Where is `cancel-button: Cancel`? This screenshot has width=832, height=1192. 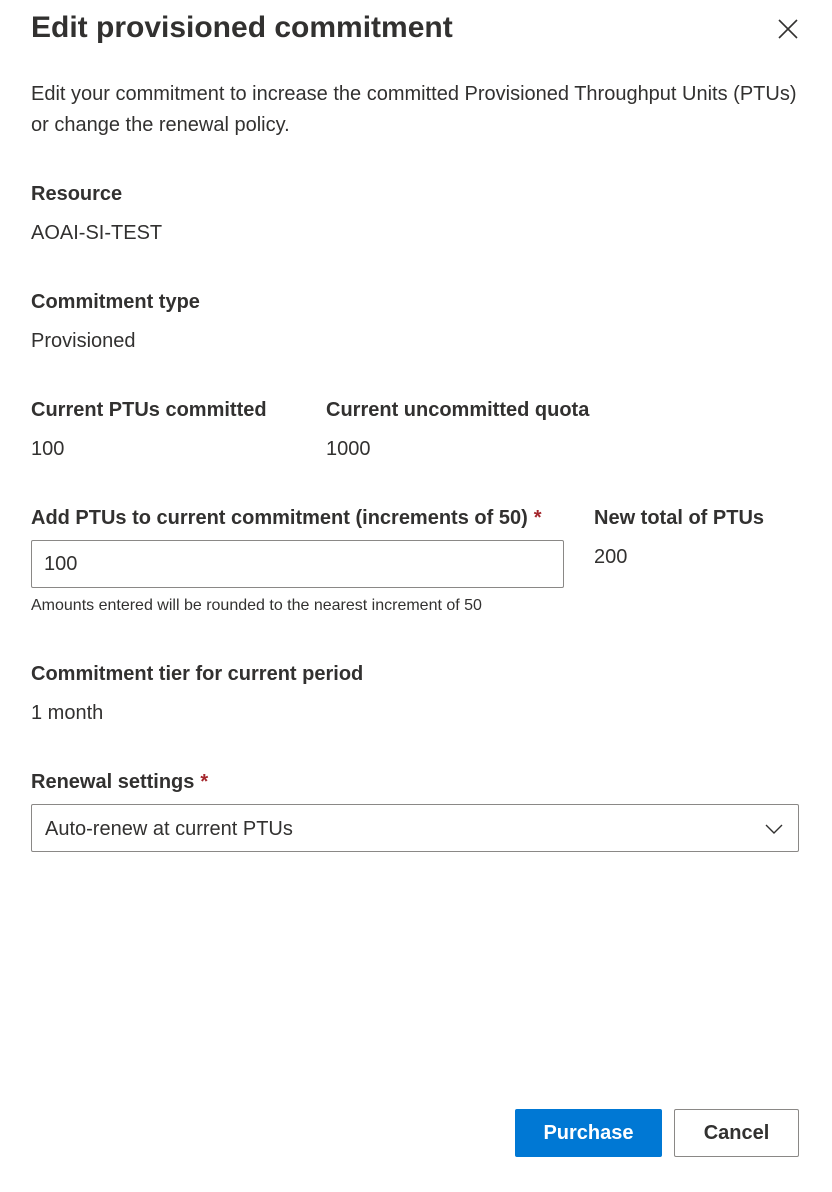
cancel-button: Cancel is located at coordinates (736, 1133).